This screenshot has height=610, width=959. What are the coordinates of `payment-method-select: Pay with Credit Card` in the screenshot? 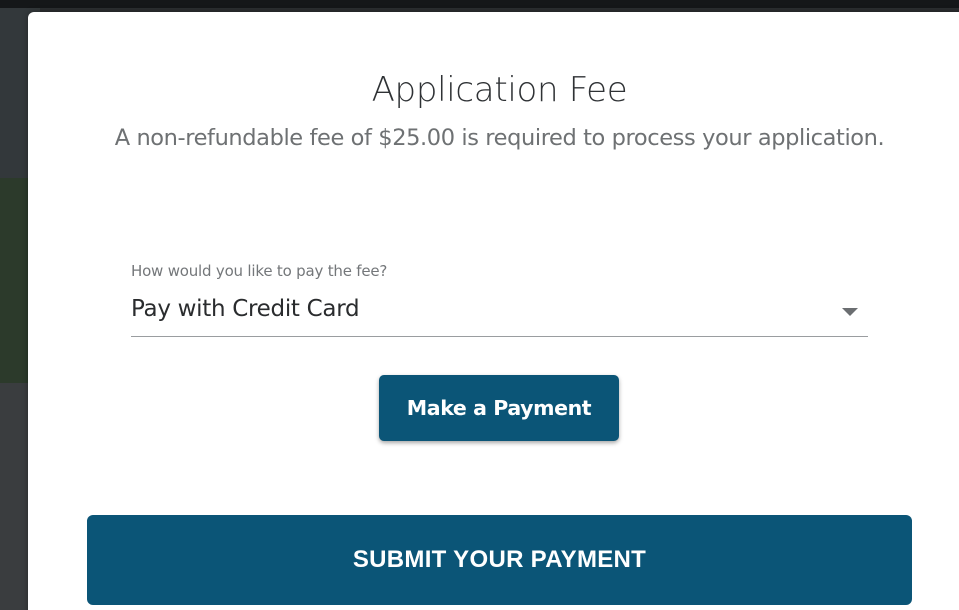 It's located at (499, 311).